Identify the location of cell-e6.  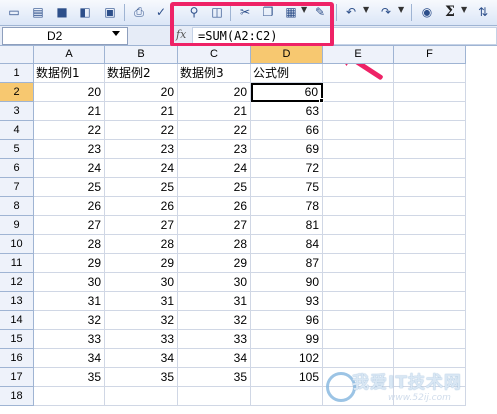
(358, 168).